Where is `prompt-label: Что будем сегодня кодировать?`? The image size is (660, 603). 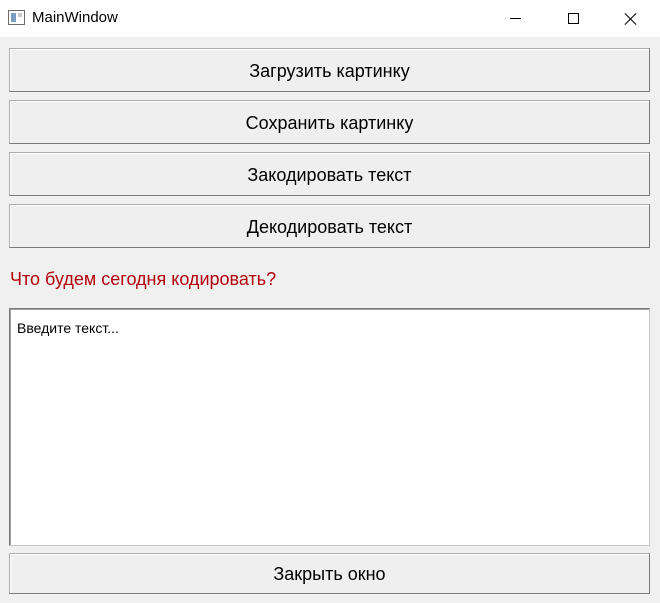 prompt-label: Что будем сегодня кодировать? is located at coordinates (143, 279).